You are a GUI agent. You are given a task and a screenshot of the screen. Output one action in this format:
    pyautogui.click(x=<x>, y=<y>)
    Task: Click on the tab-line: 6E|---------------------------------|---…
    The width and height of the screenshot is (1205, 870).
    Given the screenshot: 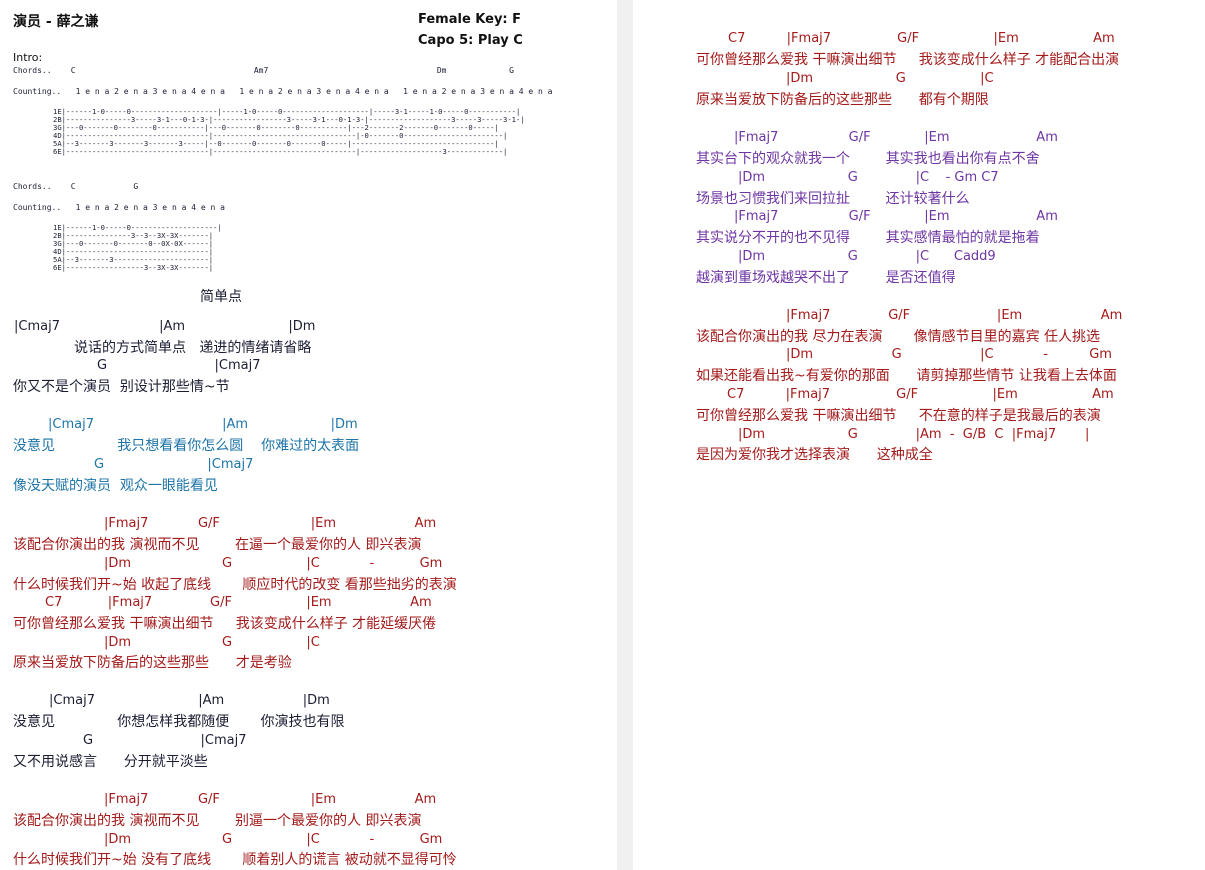 What is the action you would take?
    pyautogui.click(x=280, y=151)
    